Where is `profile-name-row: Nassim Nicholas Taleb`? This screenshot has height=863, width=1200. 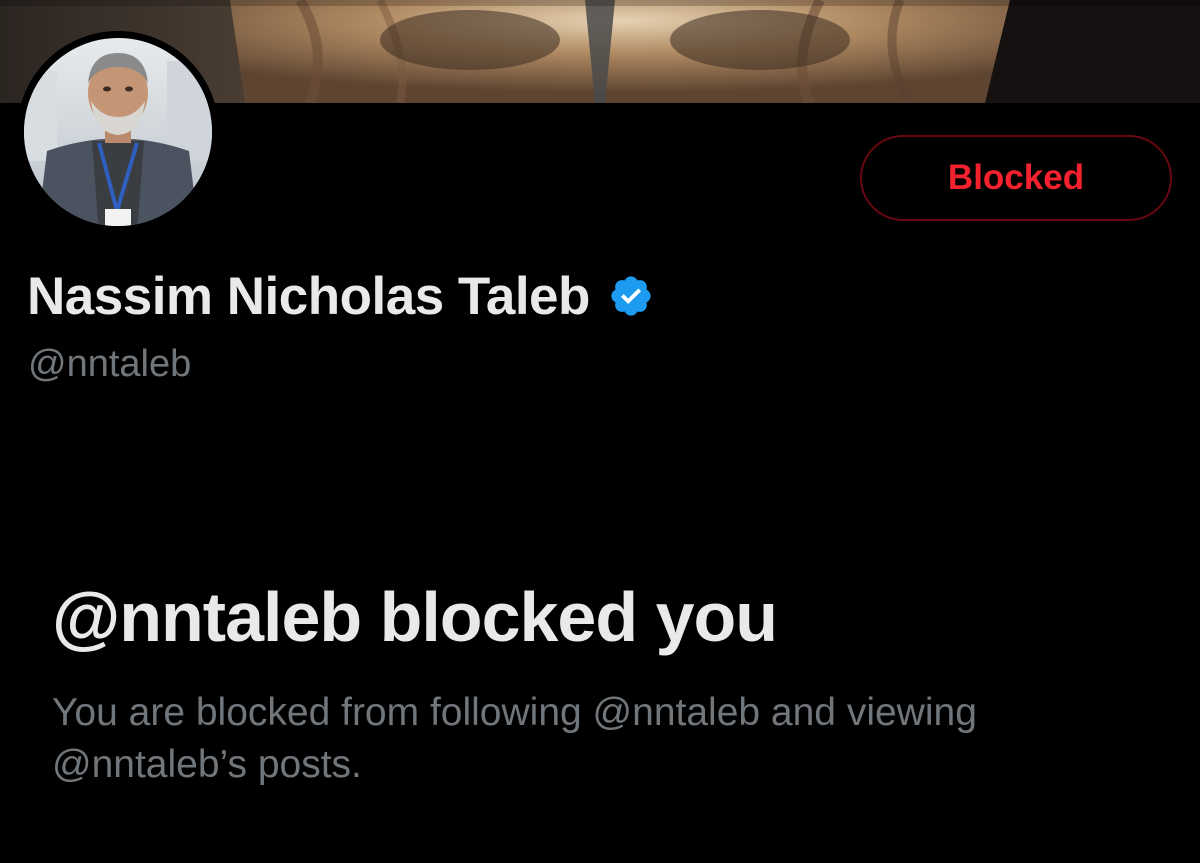
profile-name-row: Nassim Nicholas Taleb is located at coordinates (340, 296).